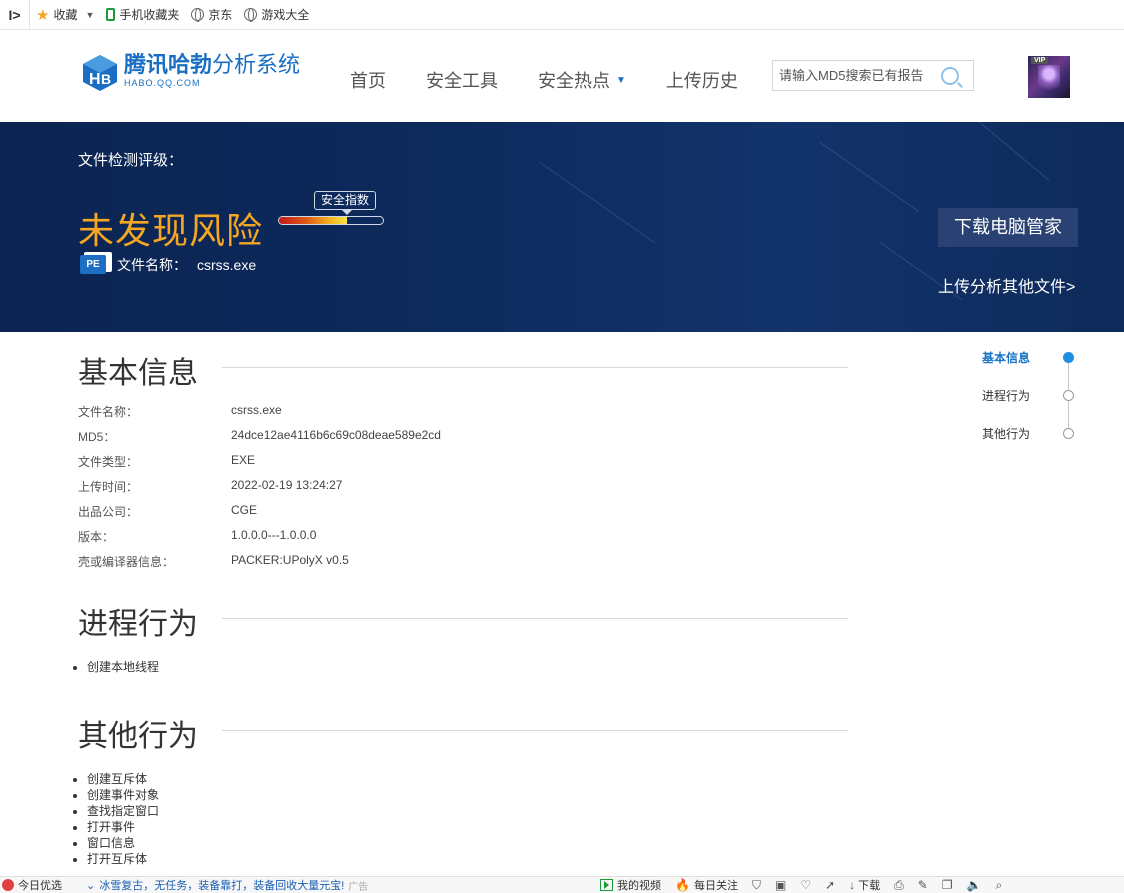 Image resolution: width=1124 pixels, height=893 pixels. I want to click on chevron-down-icon: ⌄, so click(91, 885).